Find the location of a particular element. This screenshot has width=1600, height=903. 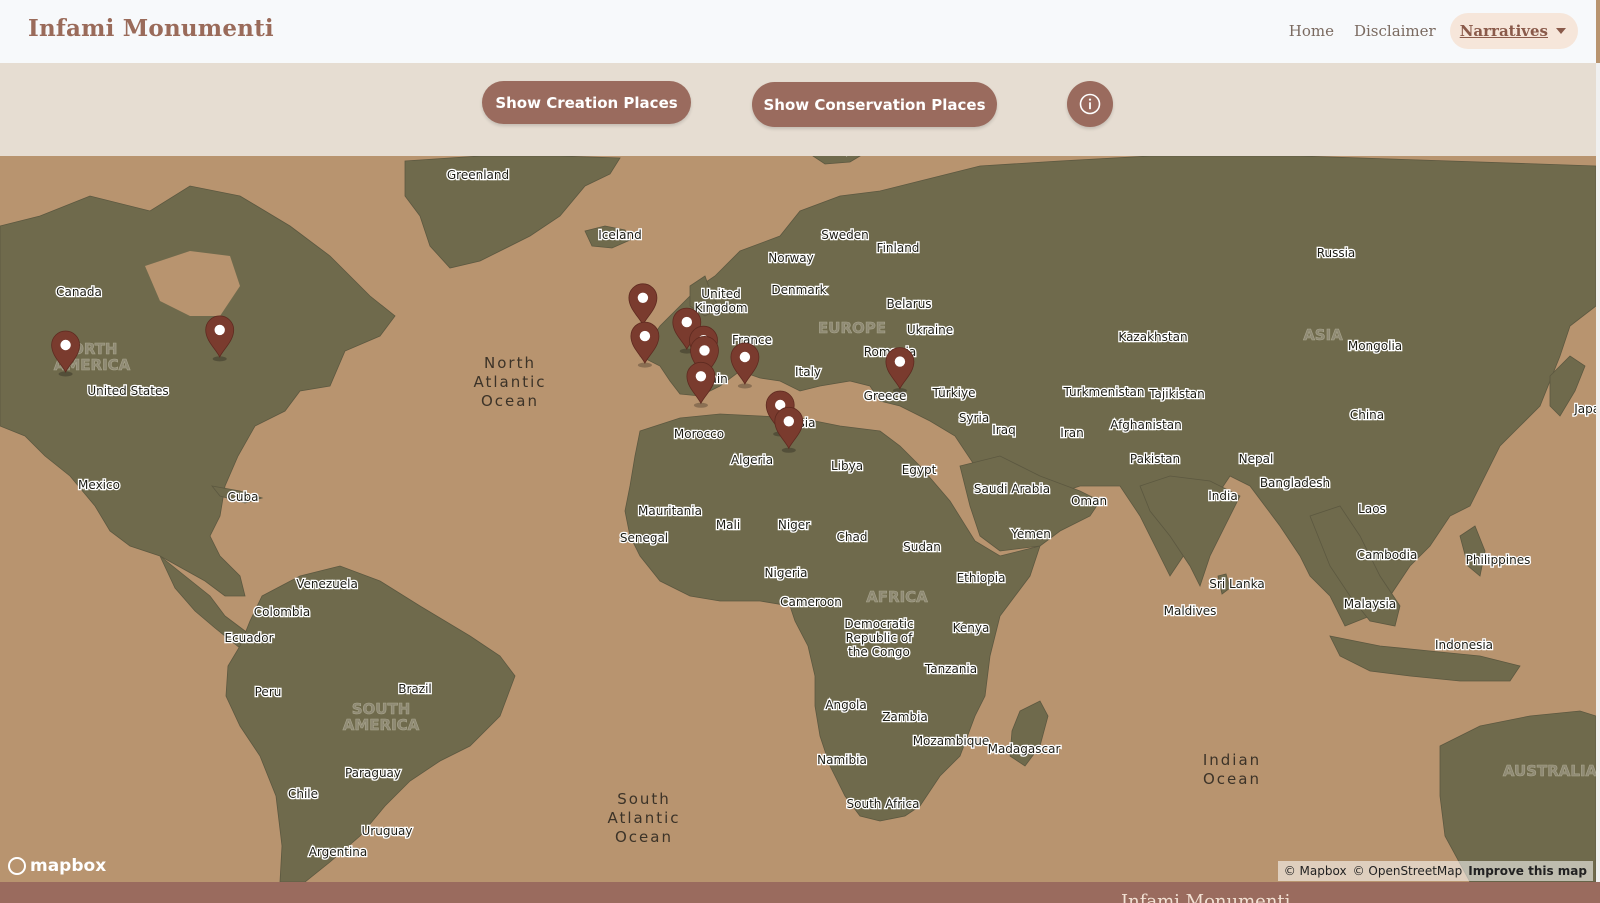

country-label-uruguay: Uruguay is located at coordinates (387, 831).